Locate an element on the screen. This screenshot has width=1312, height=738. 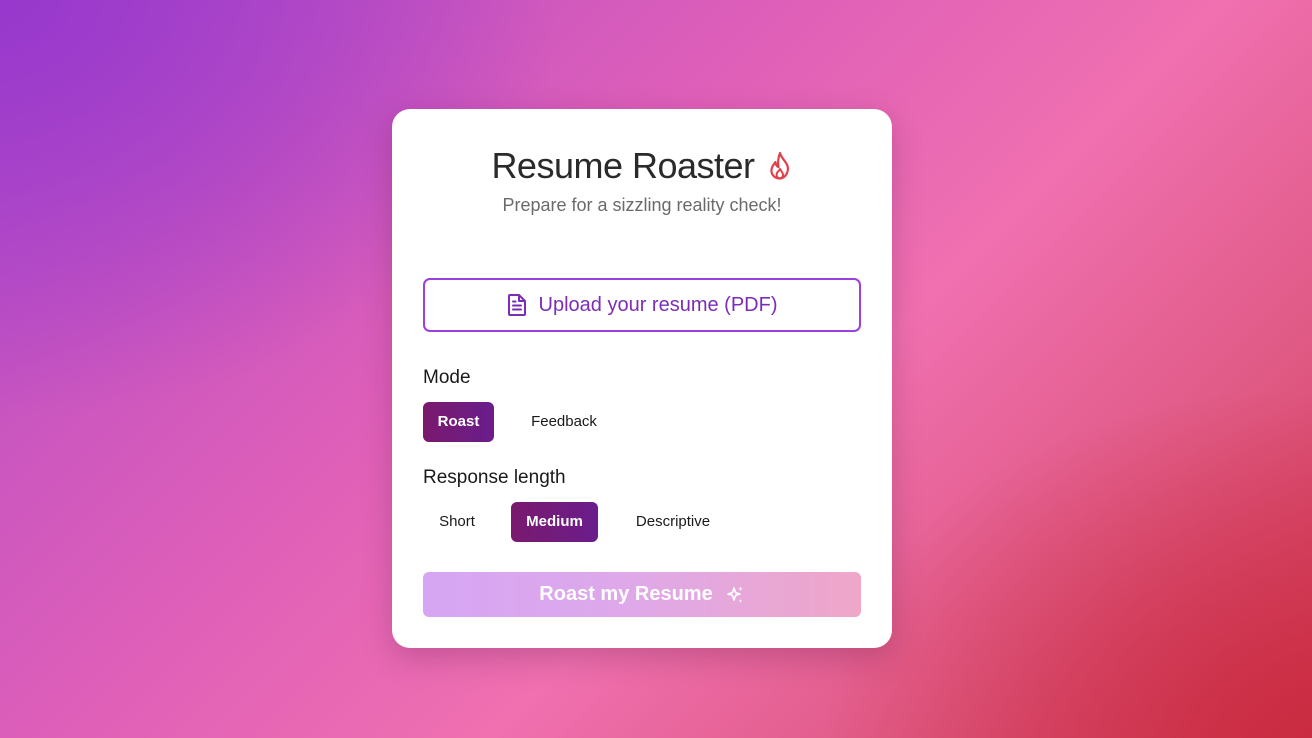
header: Resume Roaster is located at coordinates (642, 166).